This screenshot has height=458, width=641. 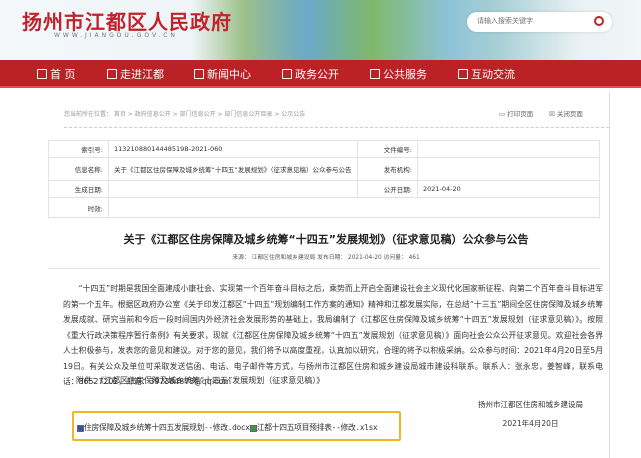 What do you see at coordinates (463, 74) in the screenshot?
I see `chat-icon` at bounding box center [463, 74].